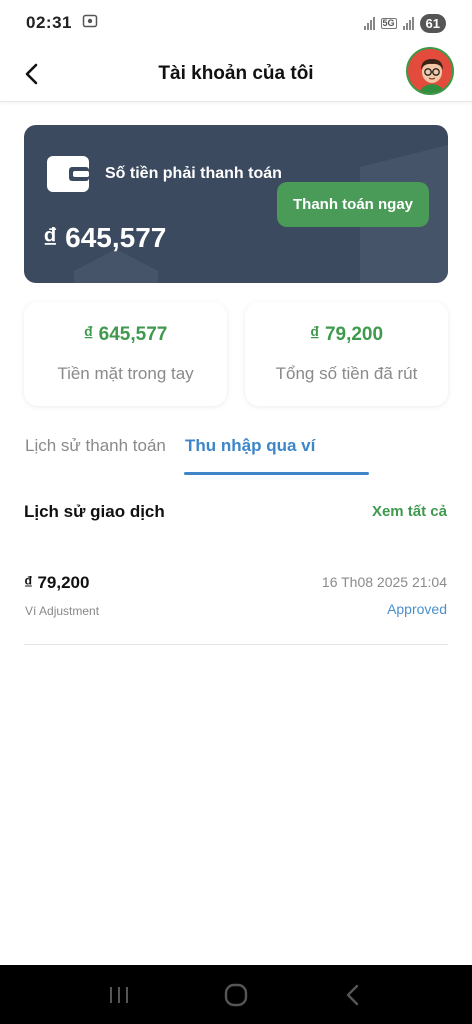 Image resolution: width=472 pixels, height=1024 pixels. I want to click on transaction-status: Approved, so click(417, 609).